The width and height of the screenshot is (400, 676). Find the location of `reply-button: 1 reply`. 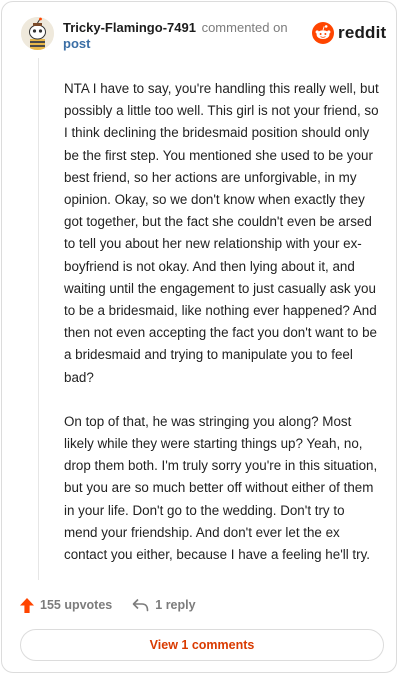

reply-button: 1 reply is located at coordinates (164, 605).